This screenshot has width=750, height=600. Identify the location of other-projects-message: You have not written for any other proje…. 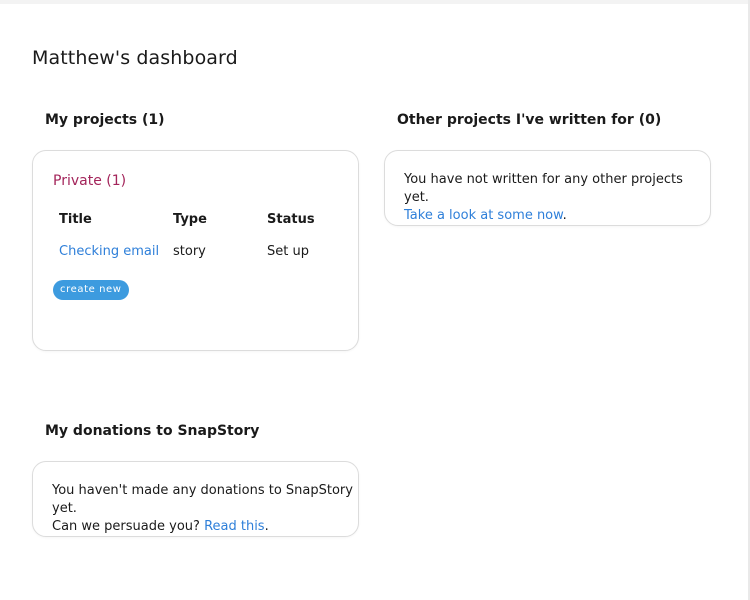
(557, 198).